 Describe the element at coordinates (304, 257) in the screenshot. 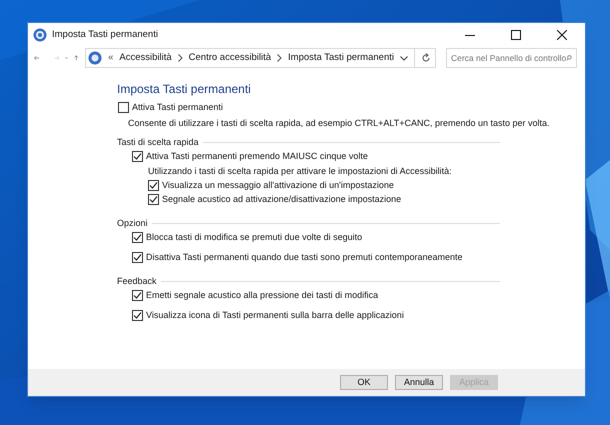

I see `checkbox-label: Disattiva Tasti permanenti quando due tasti sono premuti contemporaneamente` at that location.